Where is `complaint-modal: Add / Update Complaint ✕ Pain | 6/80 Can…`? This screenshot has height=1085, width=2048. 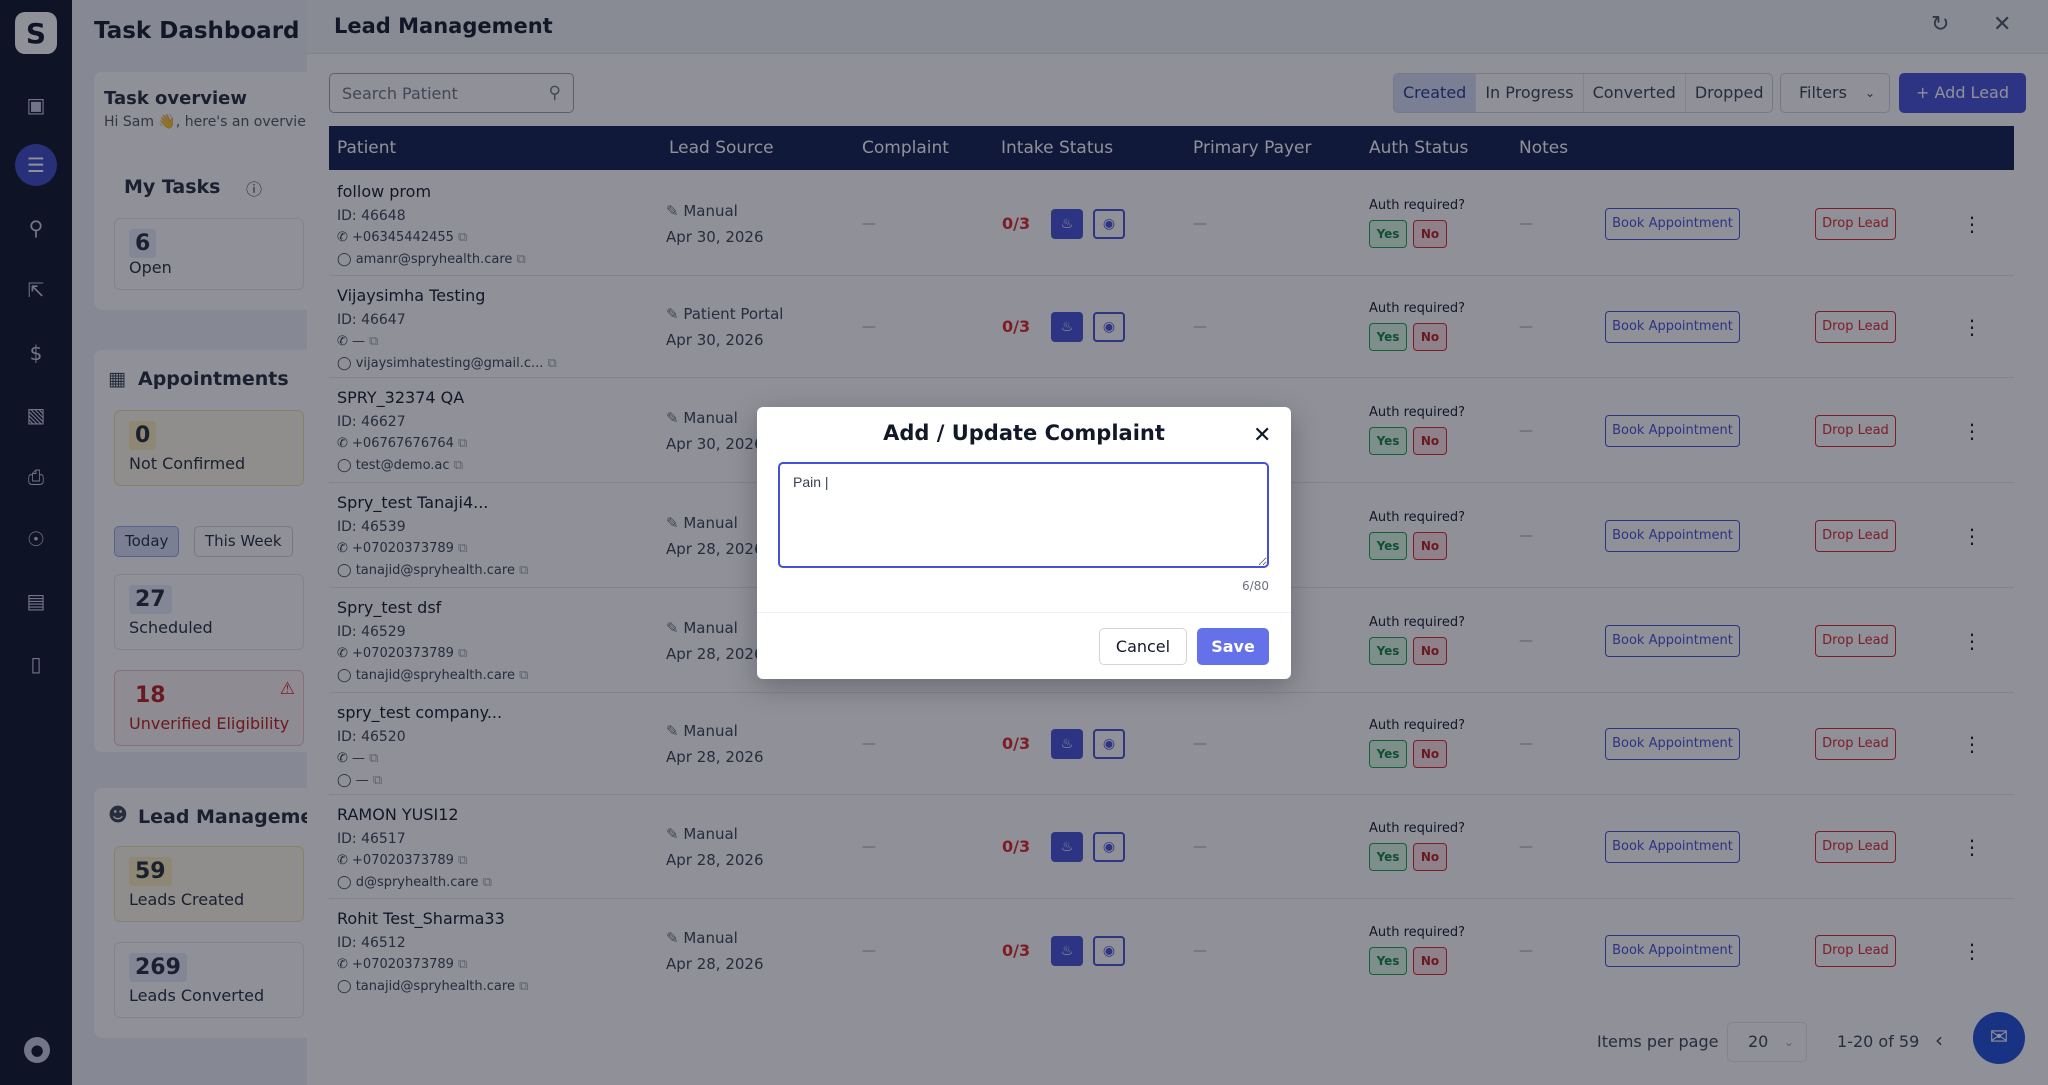 complaint-modal: Add / Update Complaint ✕ Pain | 6/80 Can… is located at coordinates (1024, 543).